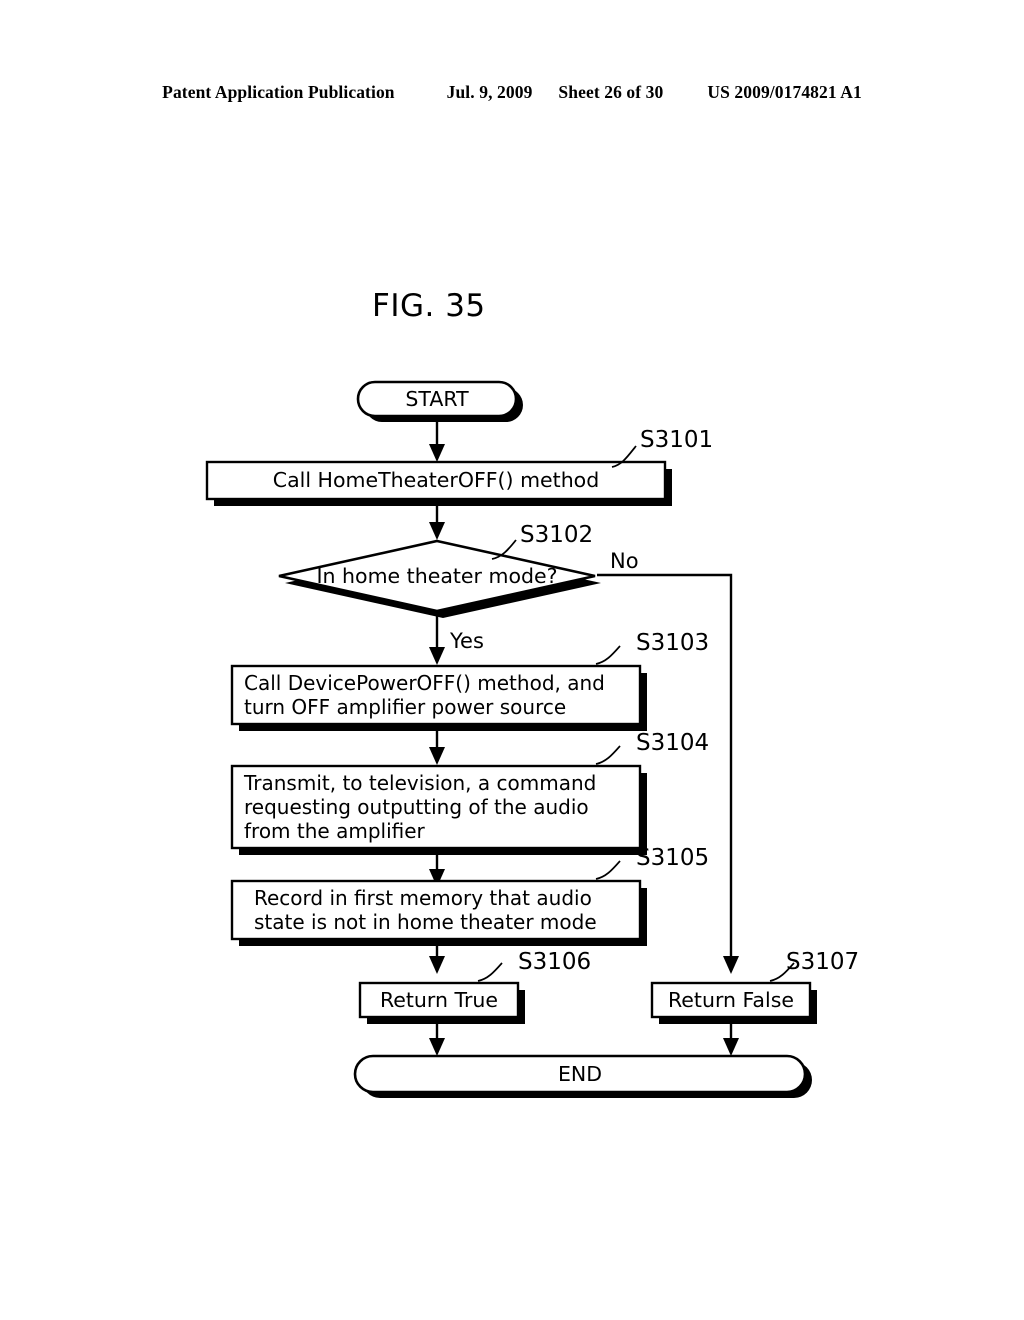  I want to click on flowchart-node-s3106: Return True, so click(441, 1002).